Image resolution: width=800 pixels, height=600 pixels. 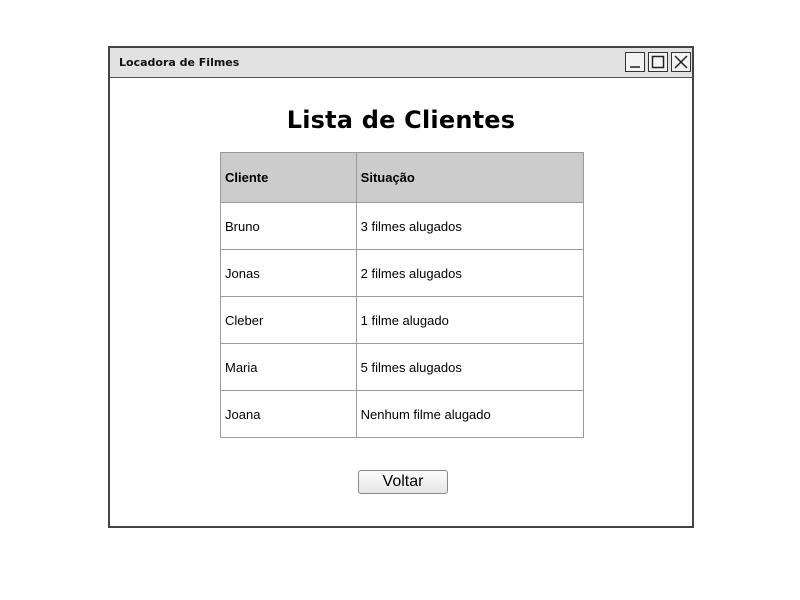 What do you see at coordinates (635, 62) in the screenshot?
I see `minimize-button` at bounding box center [635, 62].